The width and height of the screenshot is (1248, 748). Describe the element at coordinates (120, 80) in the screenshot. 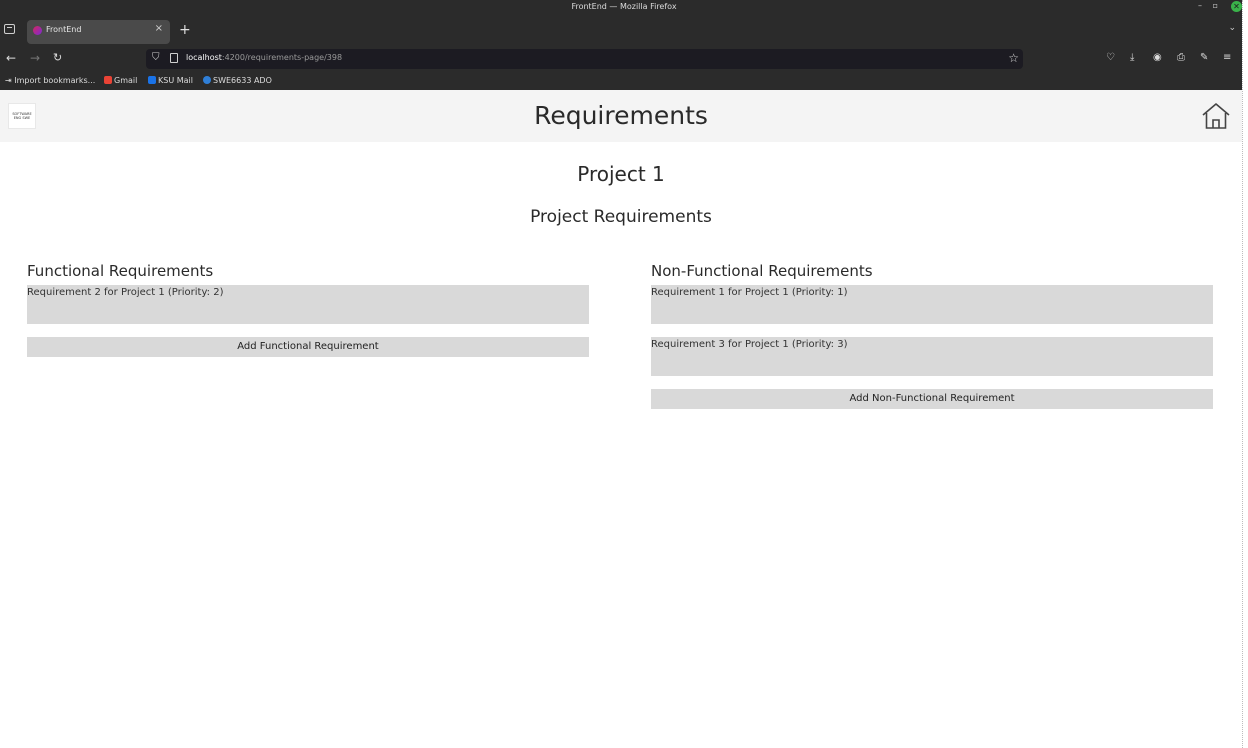

I see `bookmark-gmail: Gmail` at that location.